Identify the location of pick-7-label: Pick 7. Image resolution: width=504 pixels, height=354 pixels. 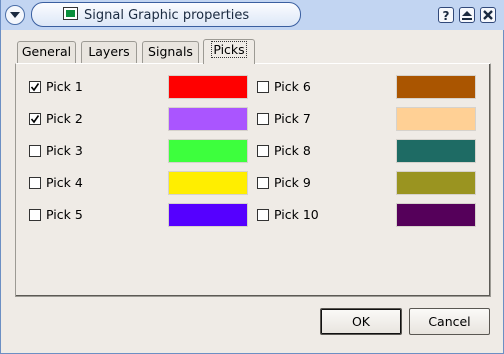
(292, 118).